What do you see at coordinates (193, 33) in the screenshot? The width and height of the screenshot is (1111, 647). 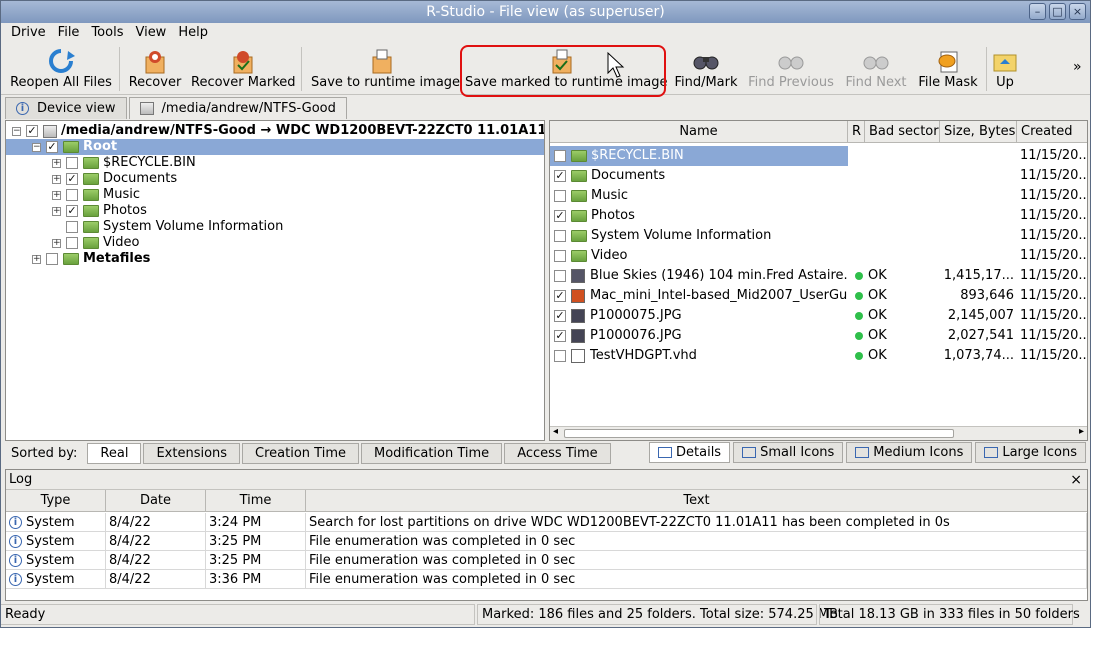 I see `menu-help: Help` at bounding box center [193, 33].